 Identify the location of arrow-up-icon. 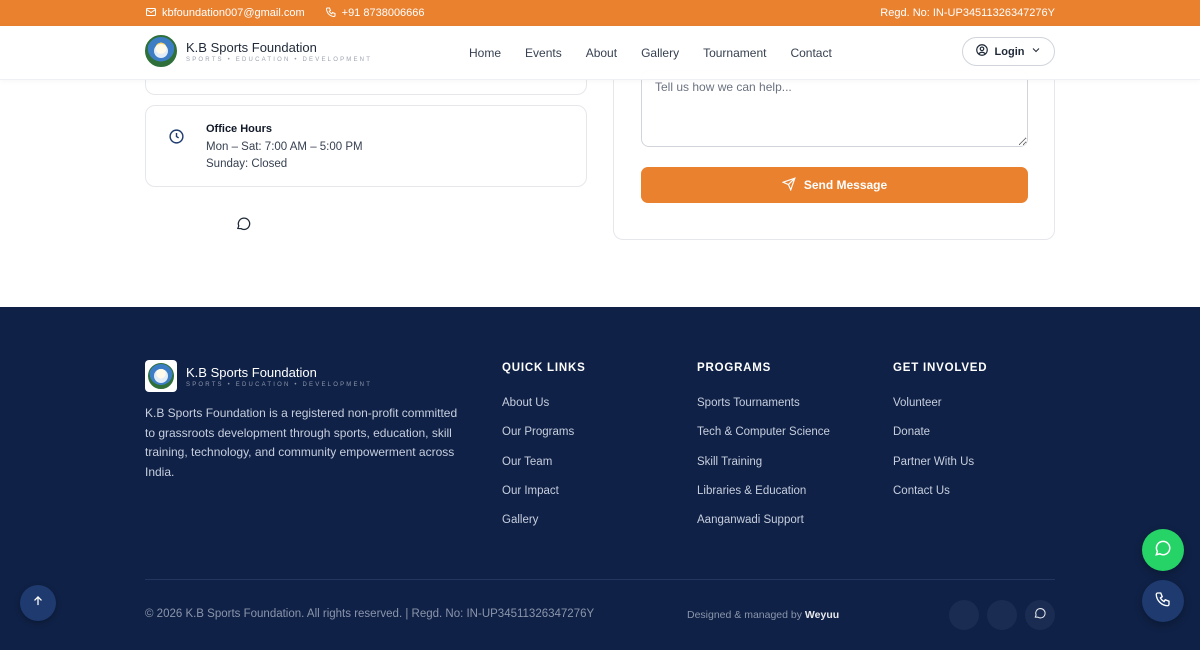
(38, 603).